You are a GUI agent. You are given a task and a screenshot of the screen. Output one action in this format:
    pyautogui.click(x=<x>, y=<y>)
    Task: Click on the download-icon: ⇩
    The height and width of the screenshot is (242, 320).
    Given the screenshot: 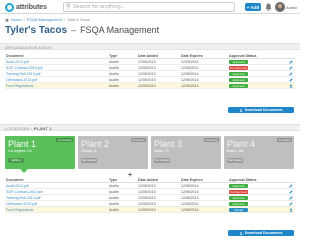 What is the action you would take?
    pyautogui.click(x=241, y=110)
    